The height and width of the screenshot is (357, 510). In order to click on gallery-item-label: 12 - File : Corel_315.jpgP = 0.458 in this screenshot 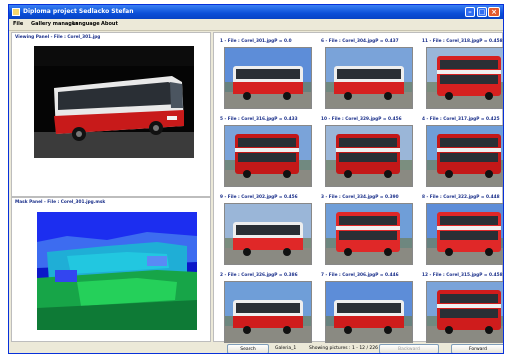, I will do `click(462, 275)`.